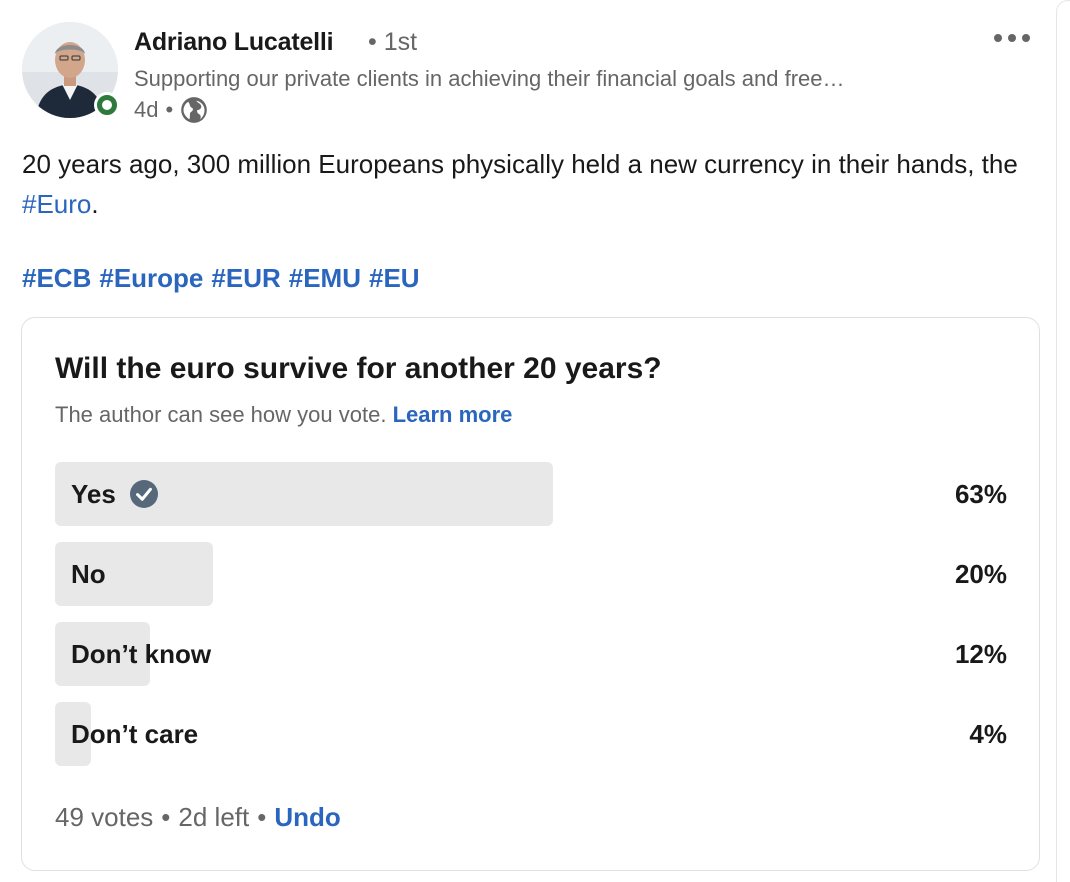 The height and width of the screenshot is (882, 1070). I want to click on hashtag-emu: #EMU, so click(325, 278).